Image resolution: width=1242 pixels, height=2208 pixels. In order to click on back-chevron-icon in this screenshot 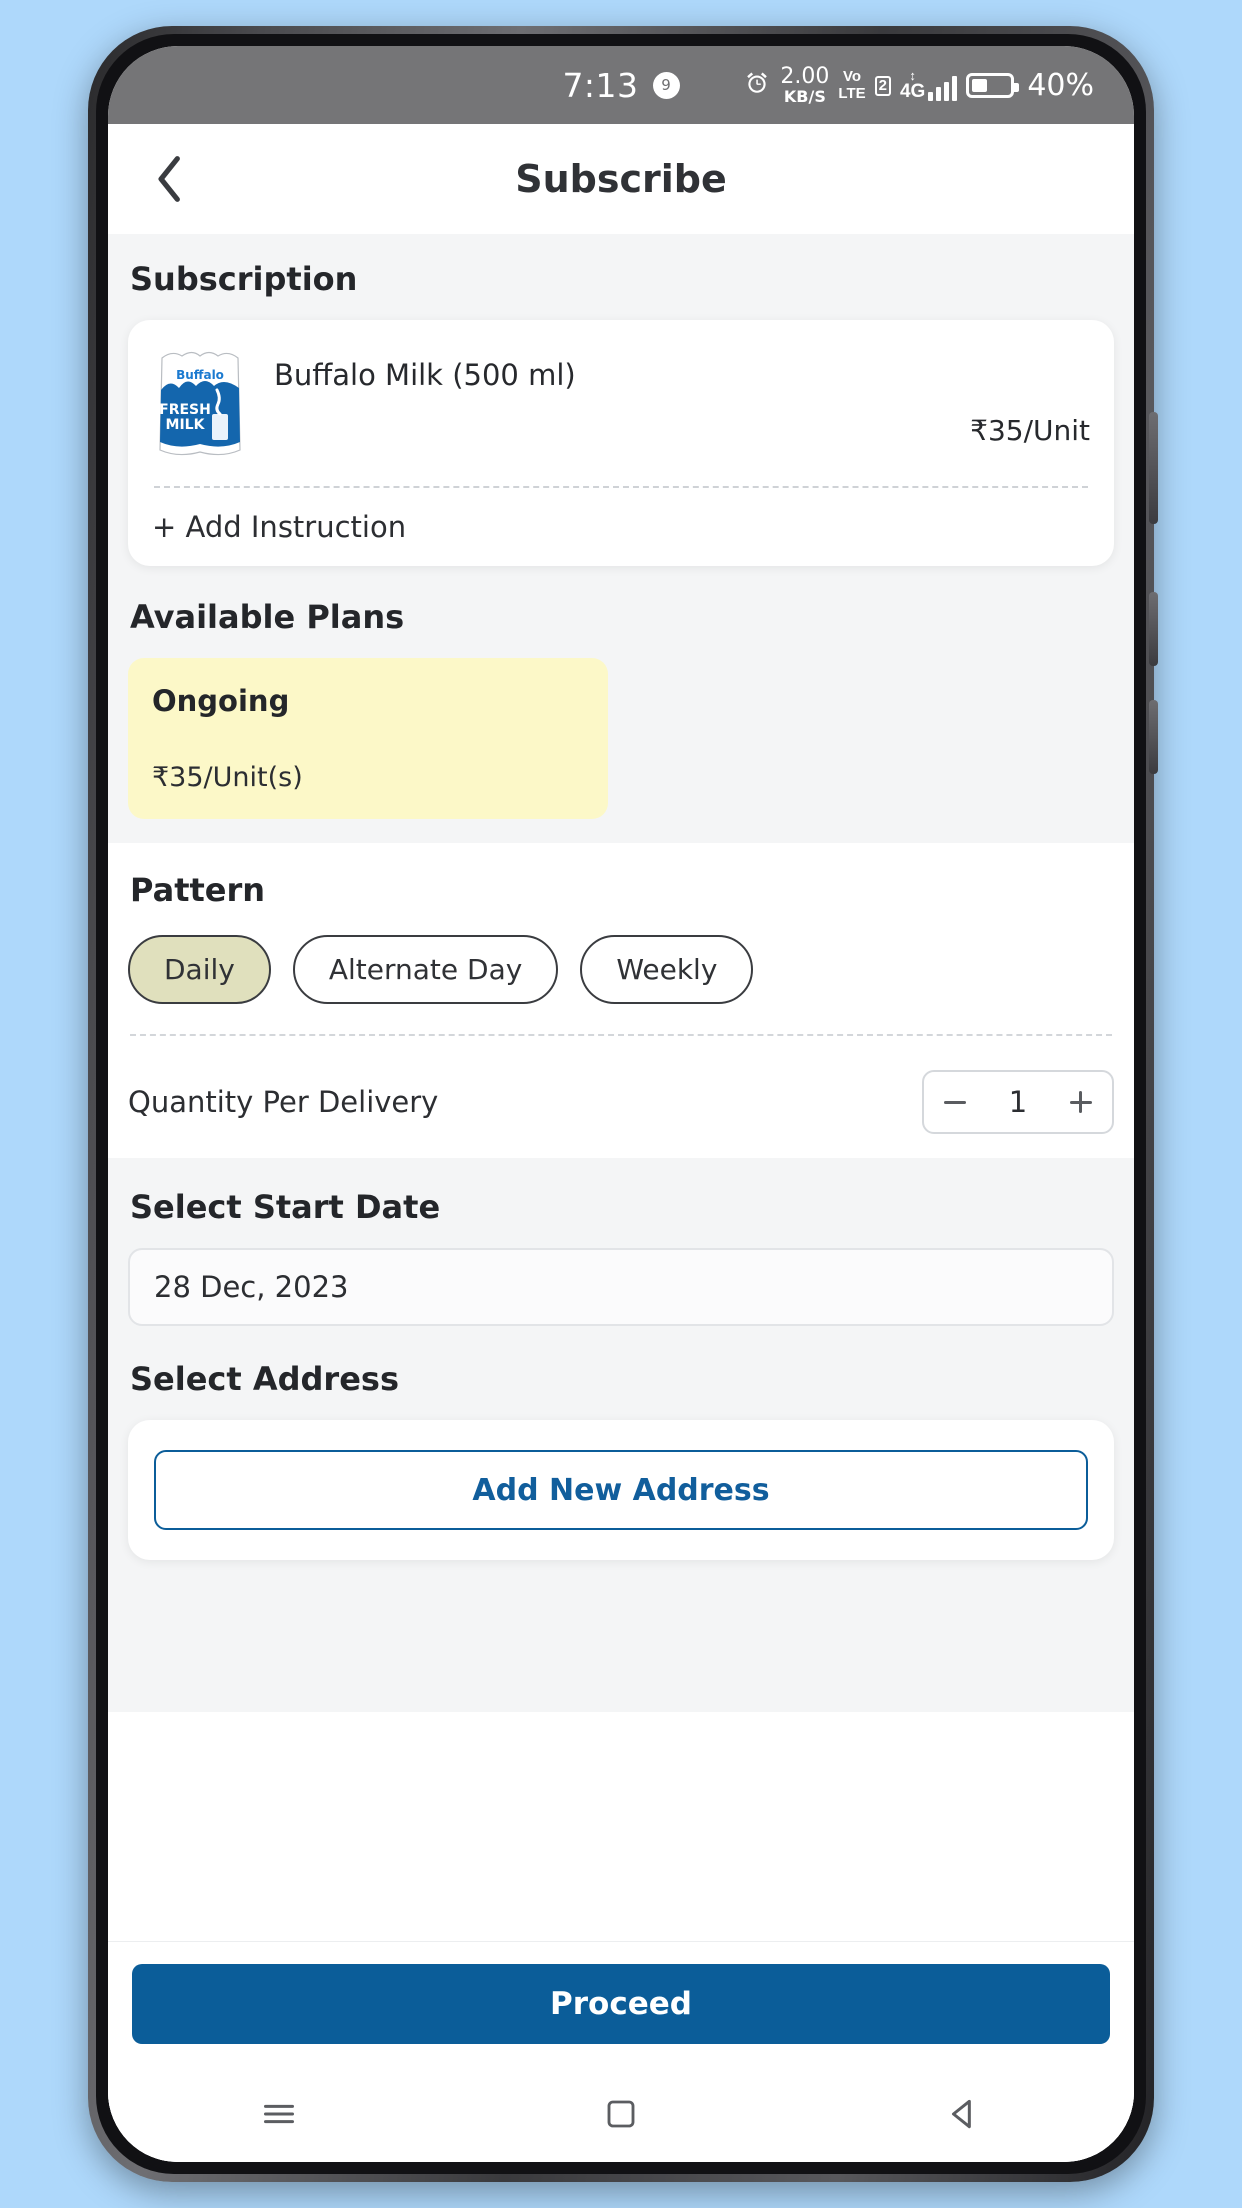, I will do `click(170, 179)`.